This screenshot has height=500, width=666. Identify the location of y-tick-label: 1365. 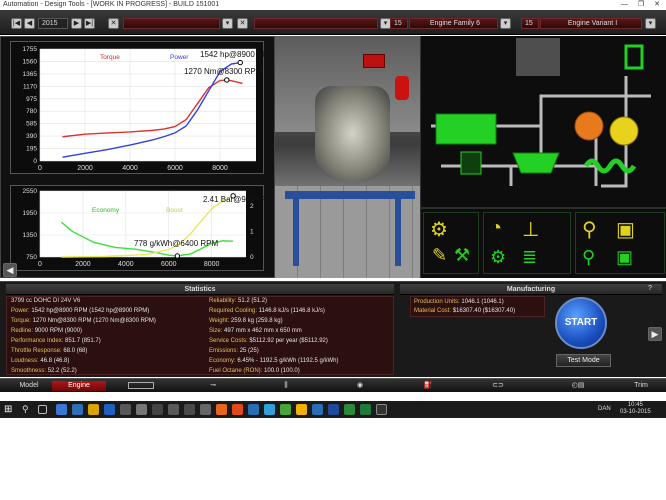
(30, 74).